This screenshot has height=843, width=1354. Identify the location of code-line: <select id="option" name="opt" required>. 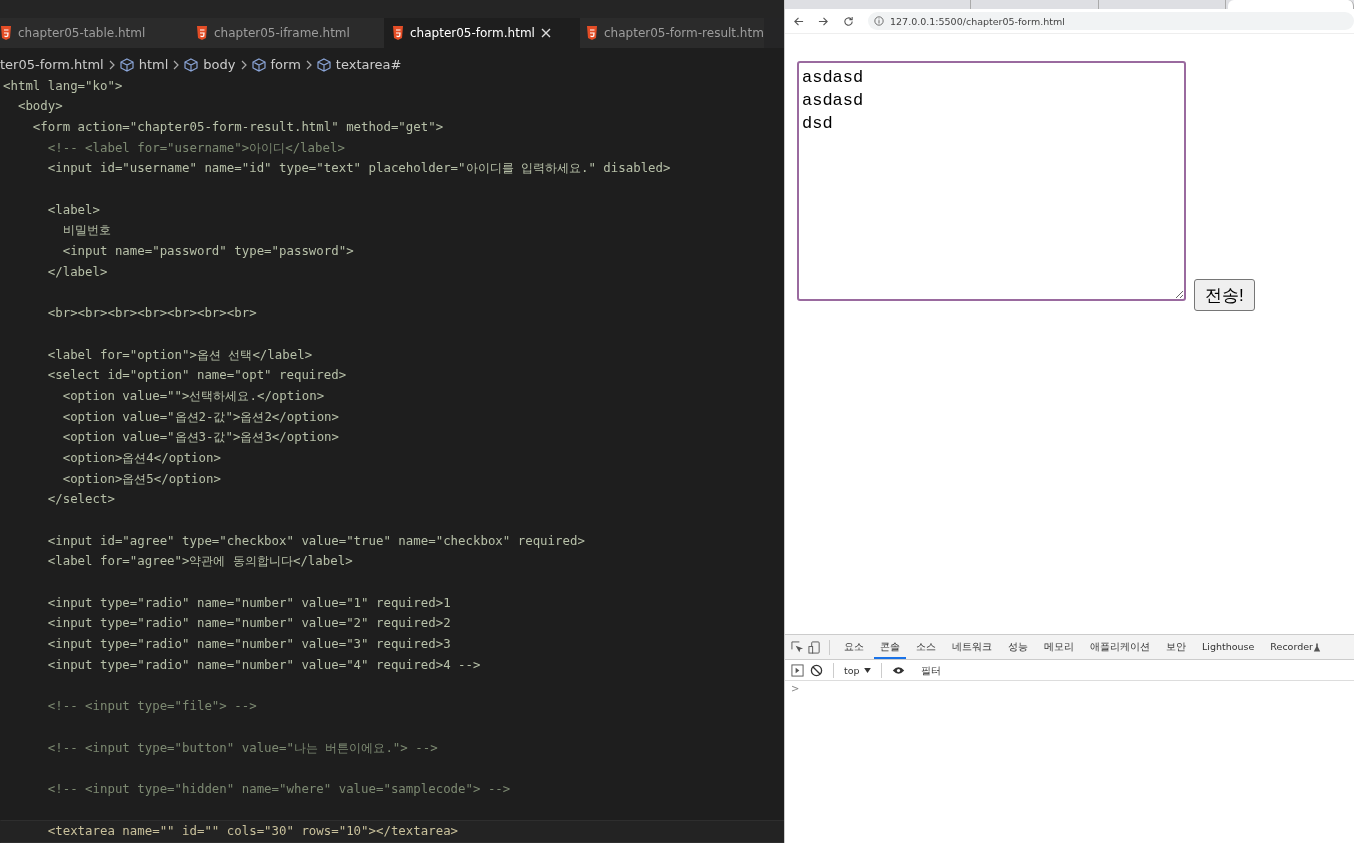
(196, 375).